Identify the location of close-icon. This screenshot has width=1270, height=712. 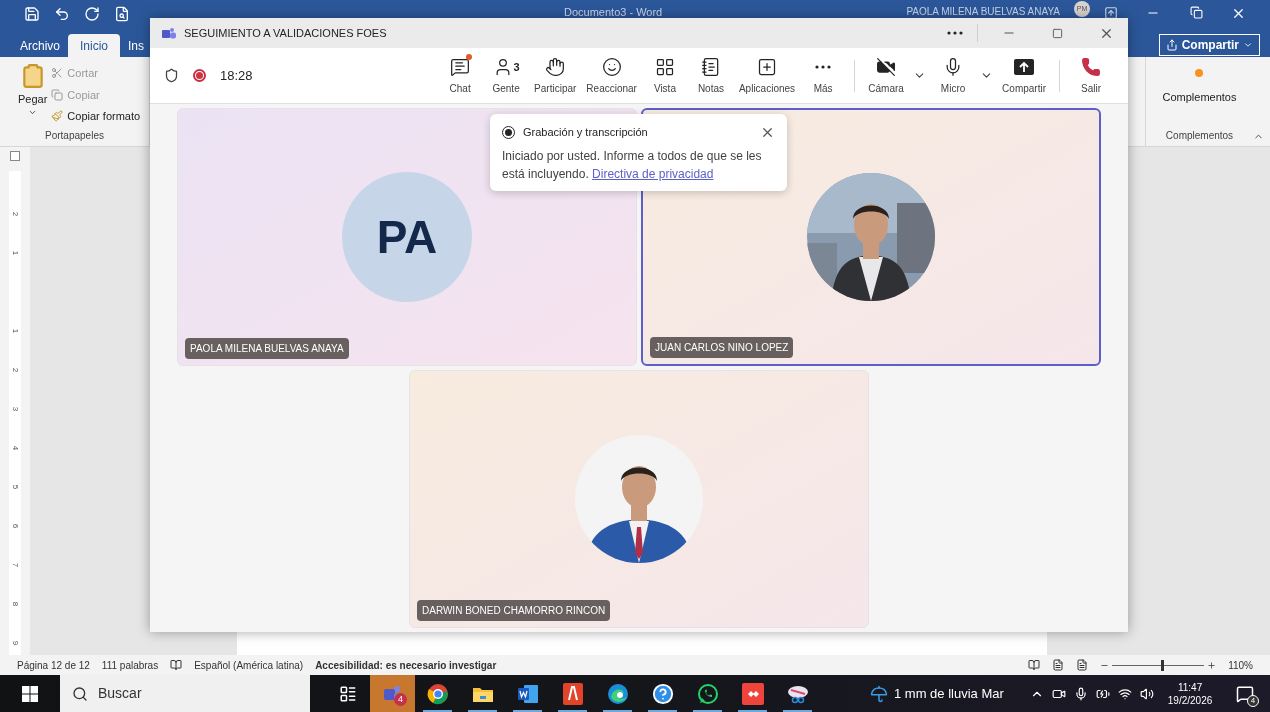
(1238, 13).